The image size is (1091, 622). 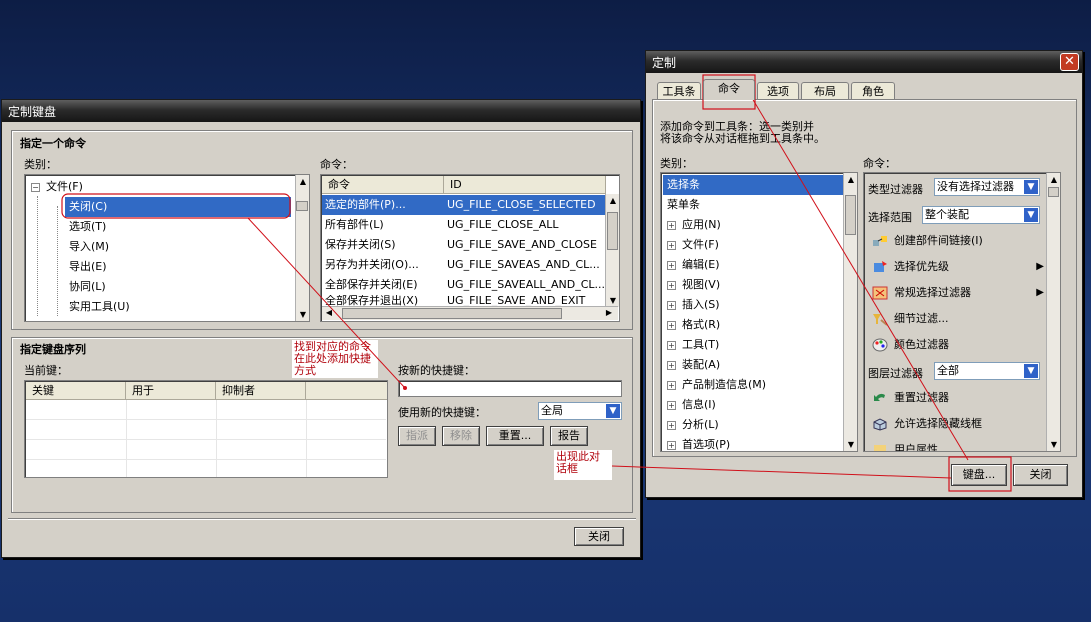 What do you see at coordinates (825, 91) in the screenshot?
I see `tab-layout: 布局` at bounding box center [825, 91].